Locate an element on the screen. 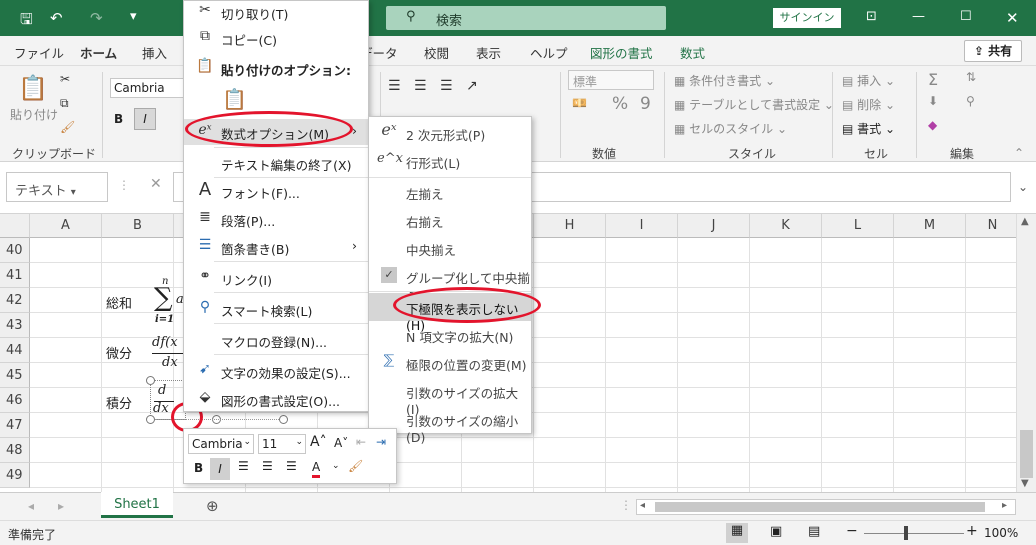 Image resolution: width=1036 pixels, height=545 pixels. row-header: 46 is located at coordinates (15, 400).